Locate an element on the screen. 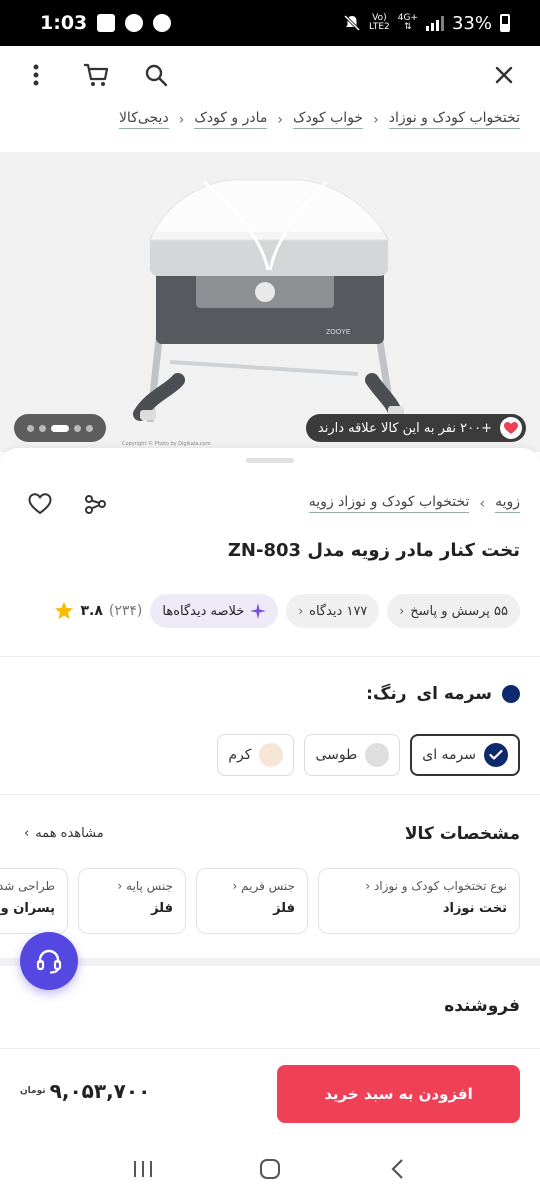 This screenshot has height=1200, width=540. spec-key: نوع تختخواب کودک و نوزاد ‹ is located at coordinates (436, 886).